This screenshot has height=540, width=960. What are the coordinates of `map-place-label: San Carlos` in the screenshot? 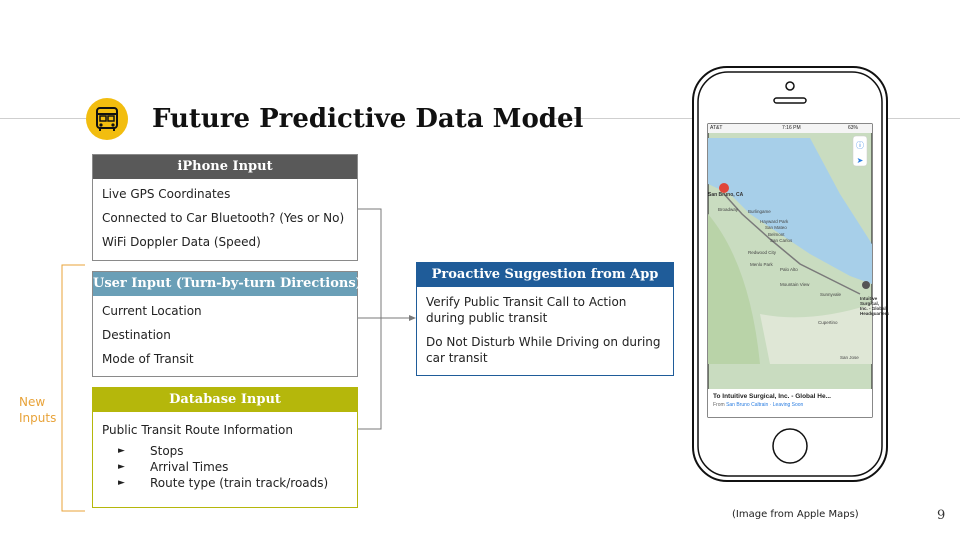 It's located at (781, 240).